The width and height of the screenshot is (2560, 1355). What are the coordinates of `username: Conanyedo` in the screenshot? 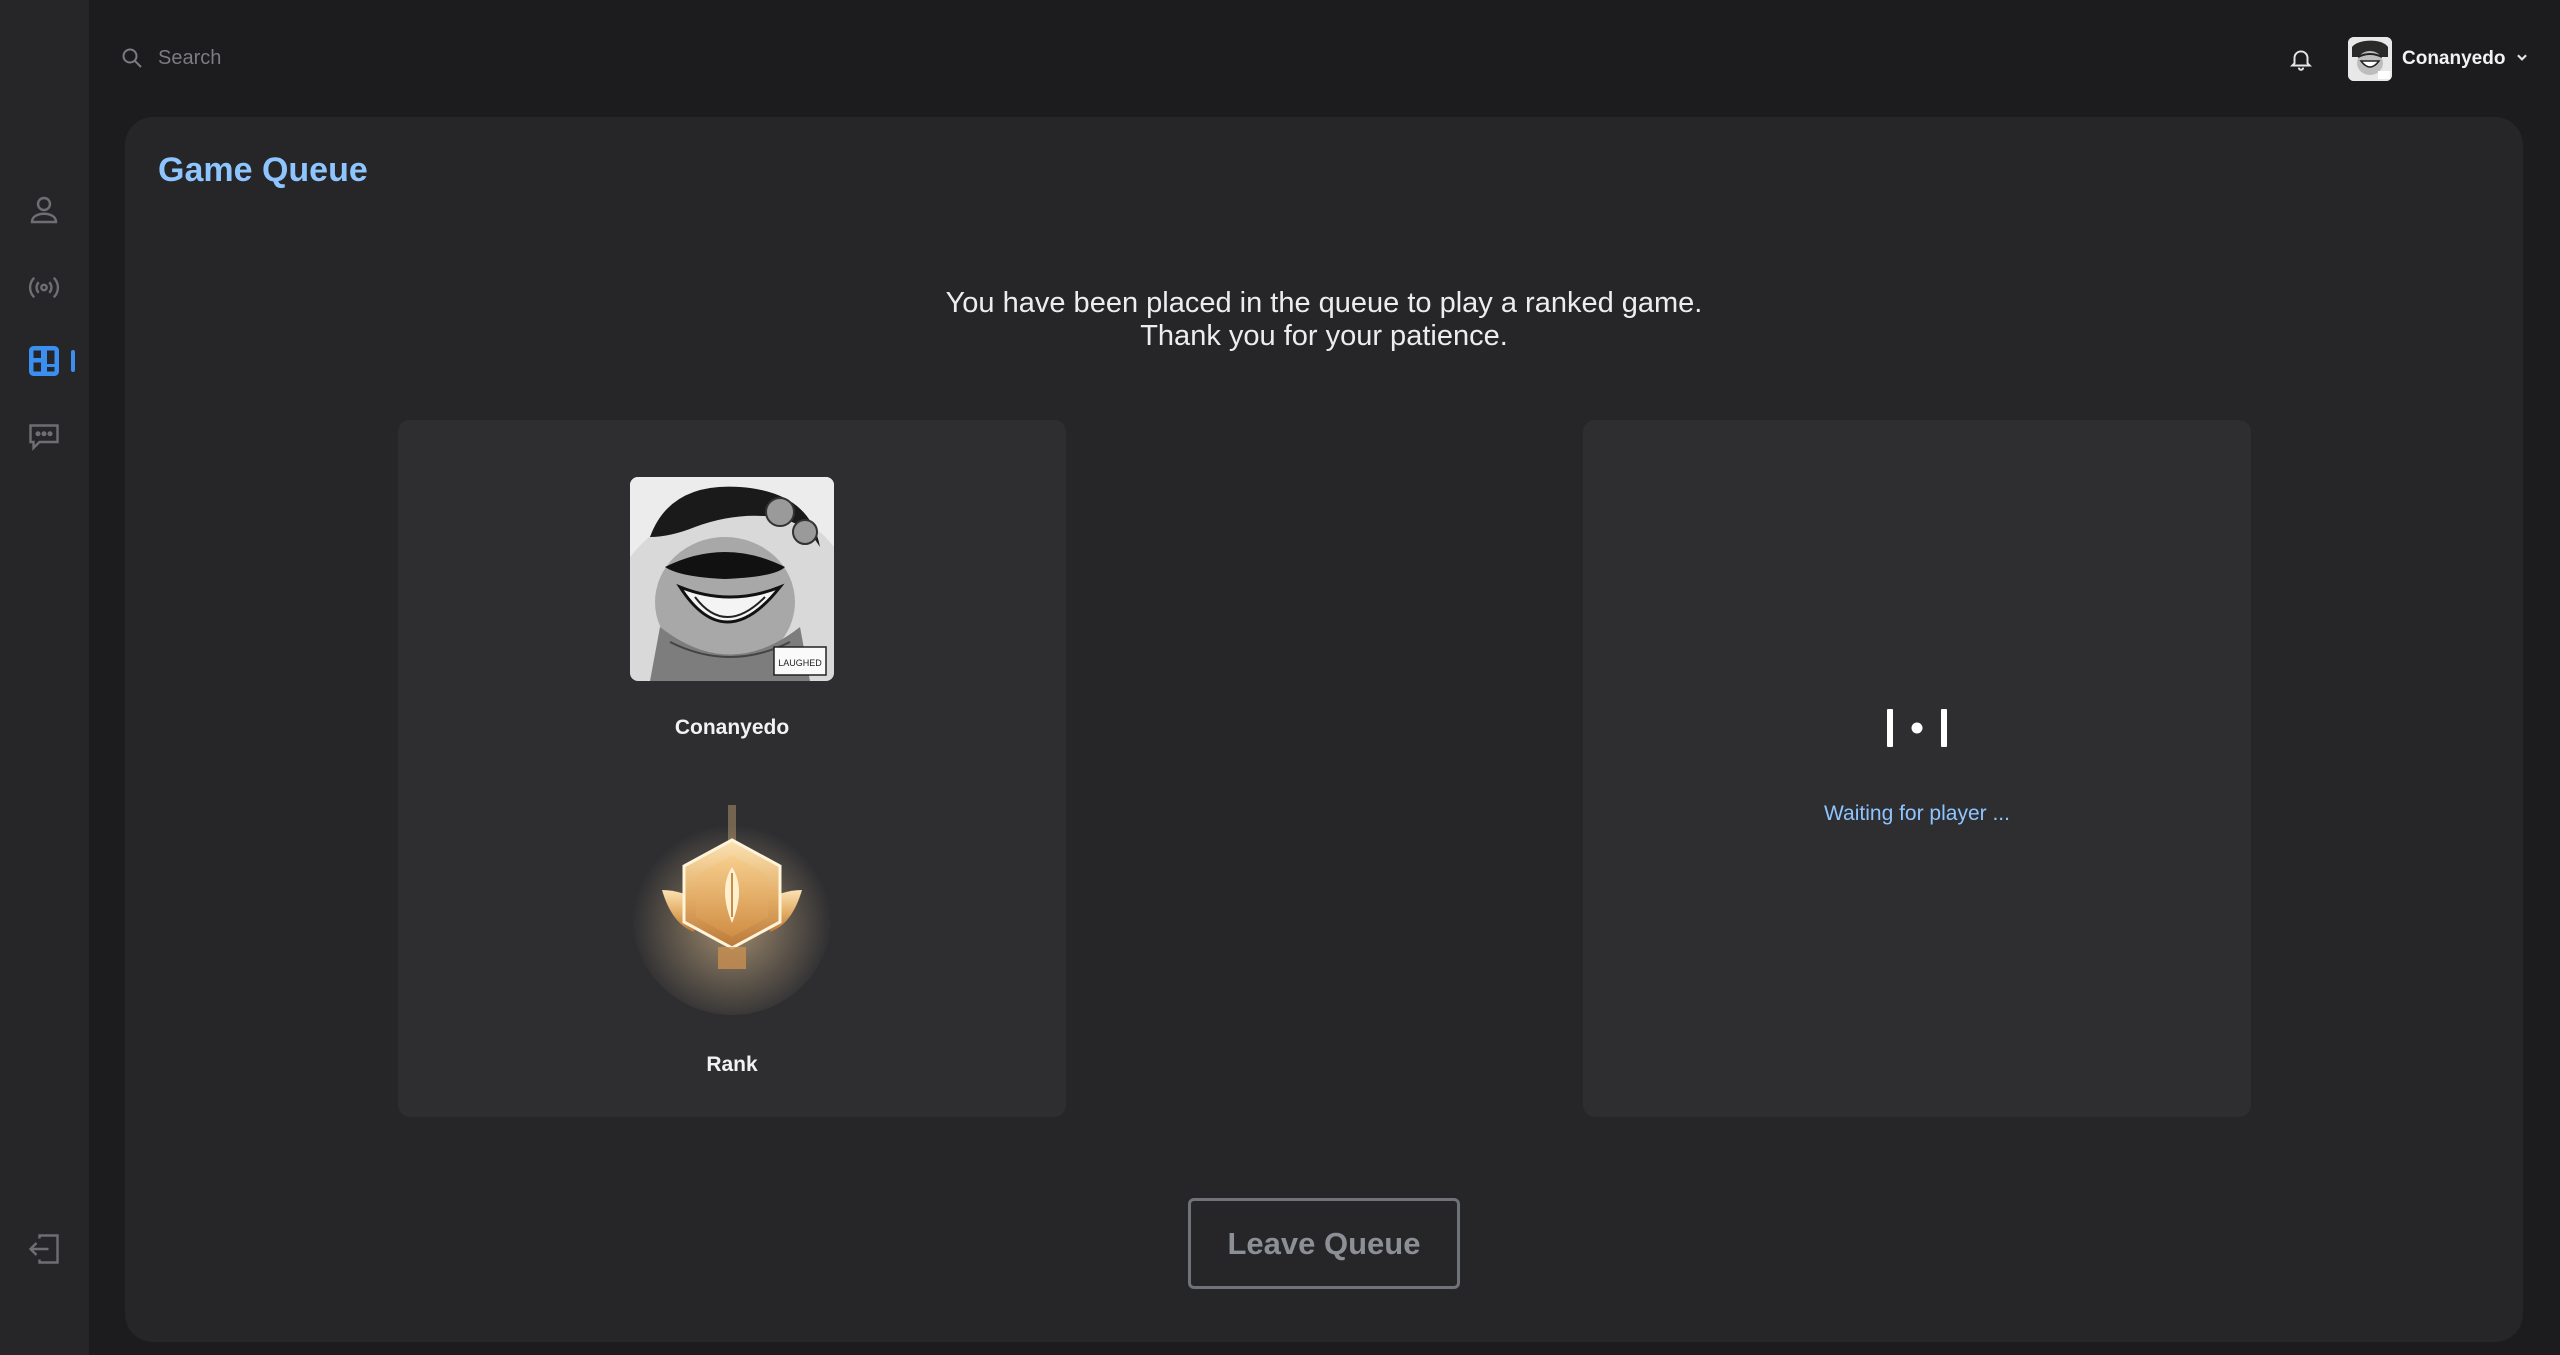 It's located at (2454, 58).